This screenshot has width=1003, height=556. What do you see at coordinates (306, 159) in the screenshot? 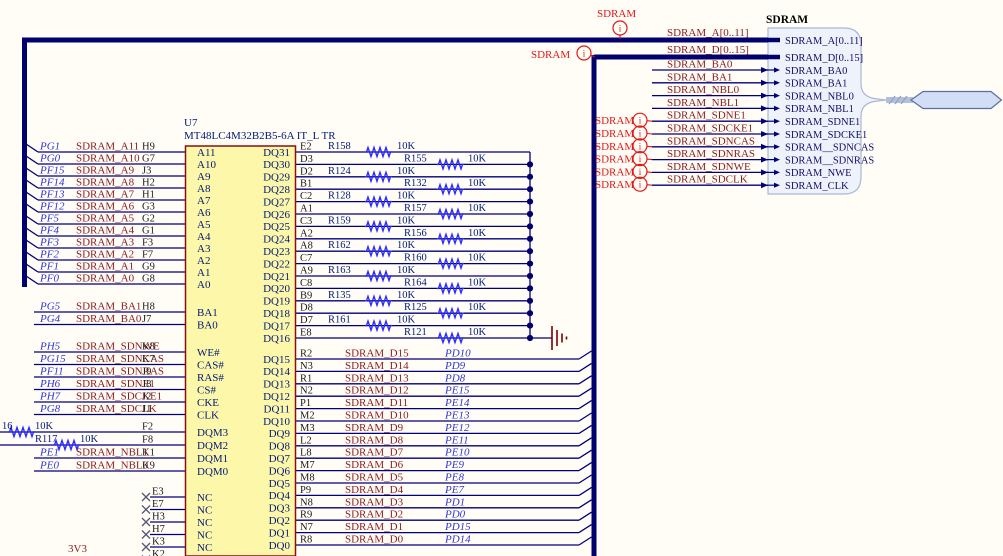
I see `pin-number: D3` at bounding box center [306, 159].